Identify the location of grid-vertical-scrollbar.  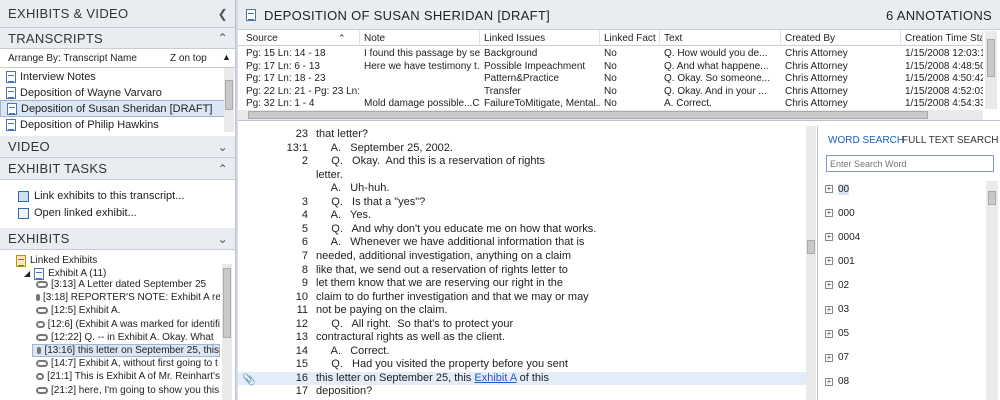
(991, 70).